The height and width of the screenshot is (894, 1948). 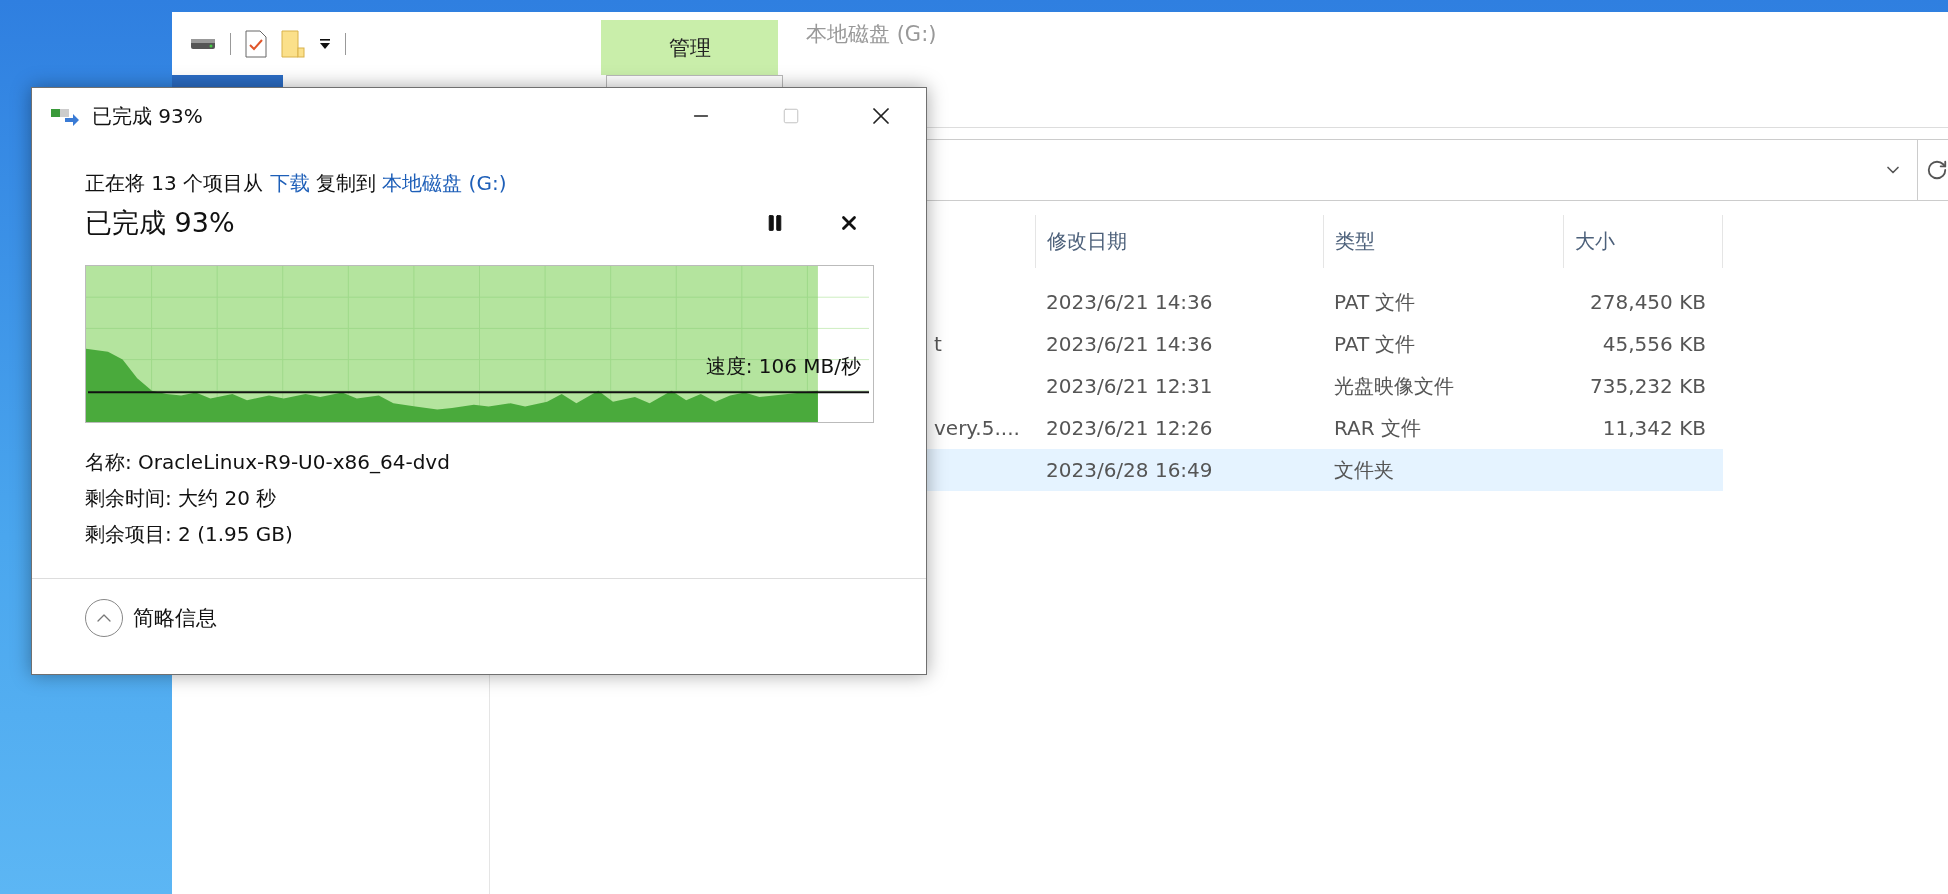 I want to click on file-type: 文件夹, so click(x=1364, y=470).